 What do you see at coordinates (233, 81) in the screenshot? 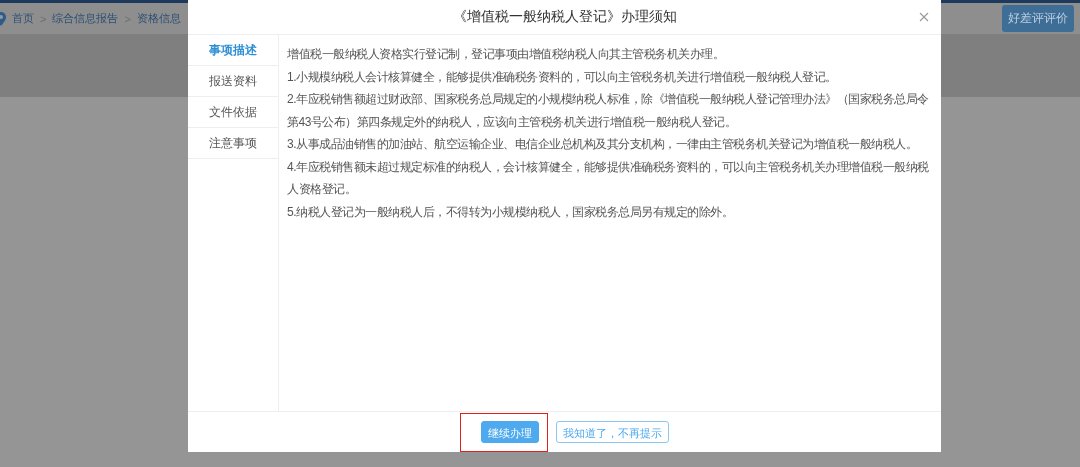
I see `side-tab: 报送资料` at bounding box center [233, 81].